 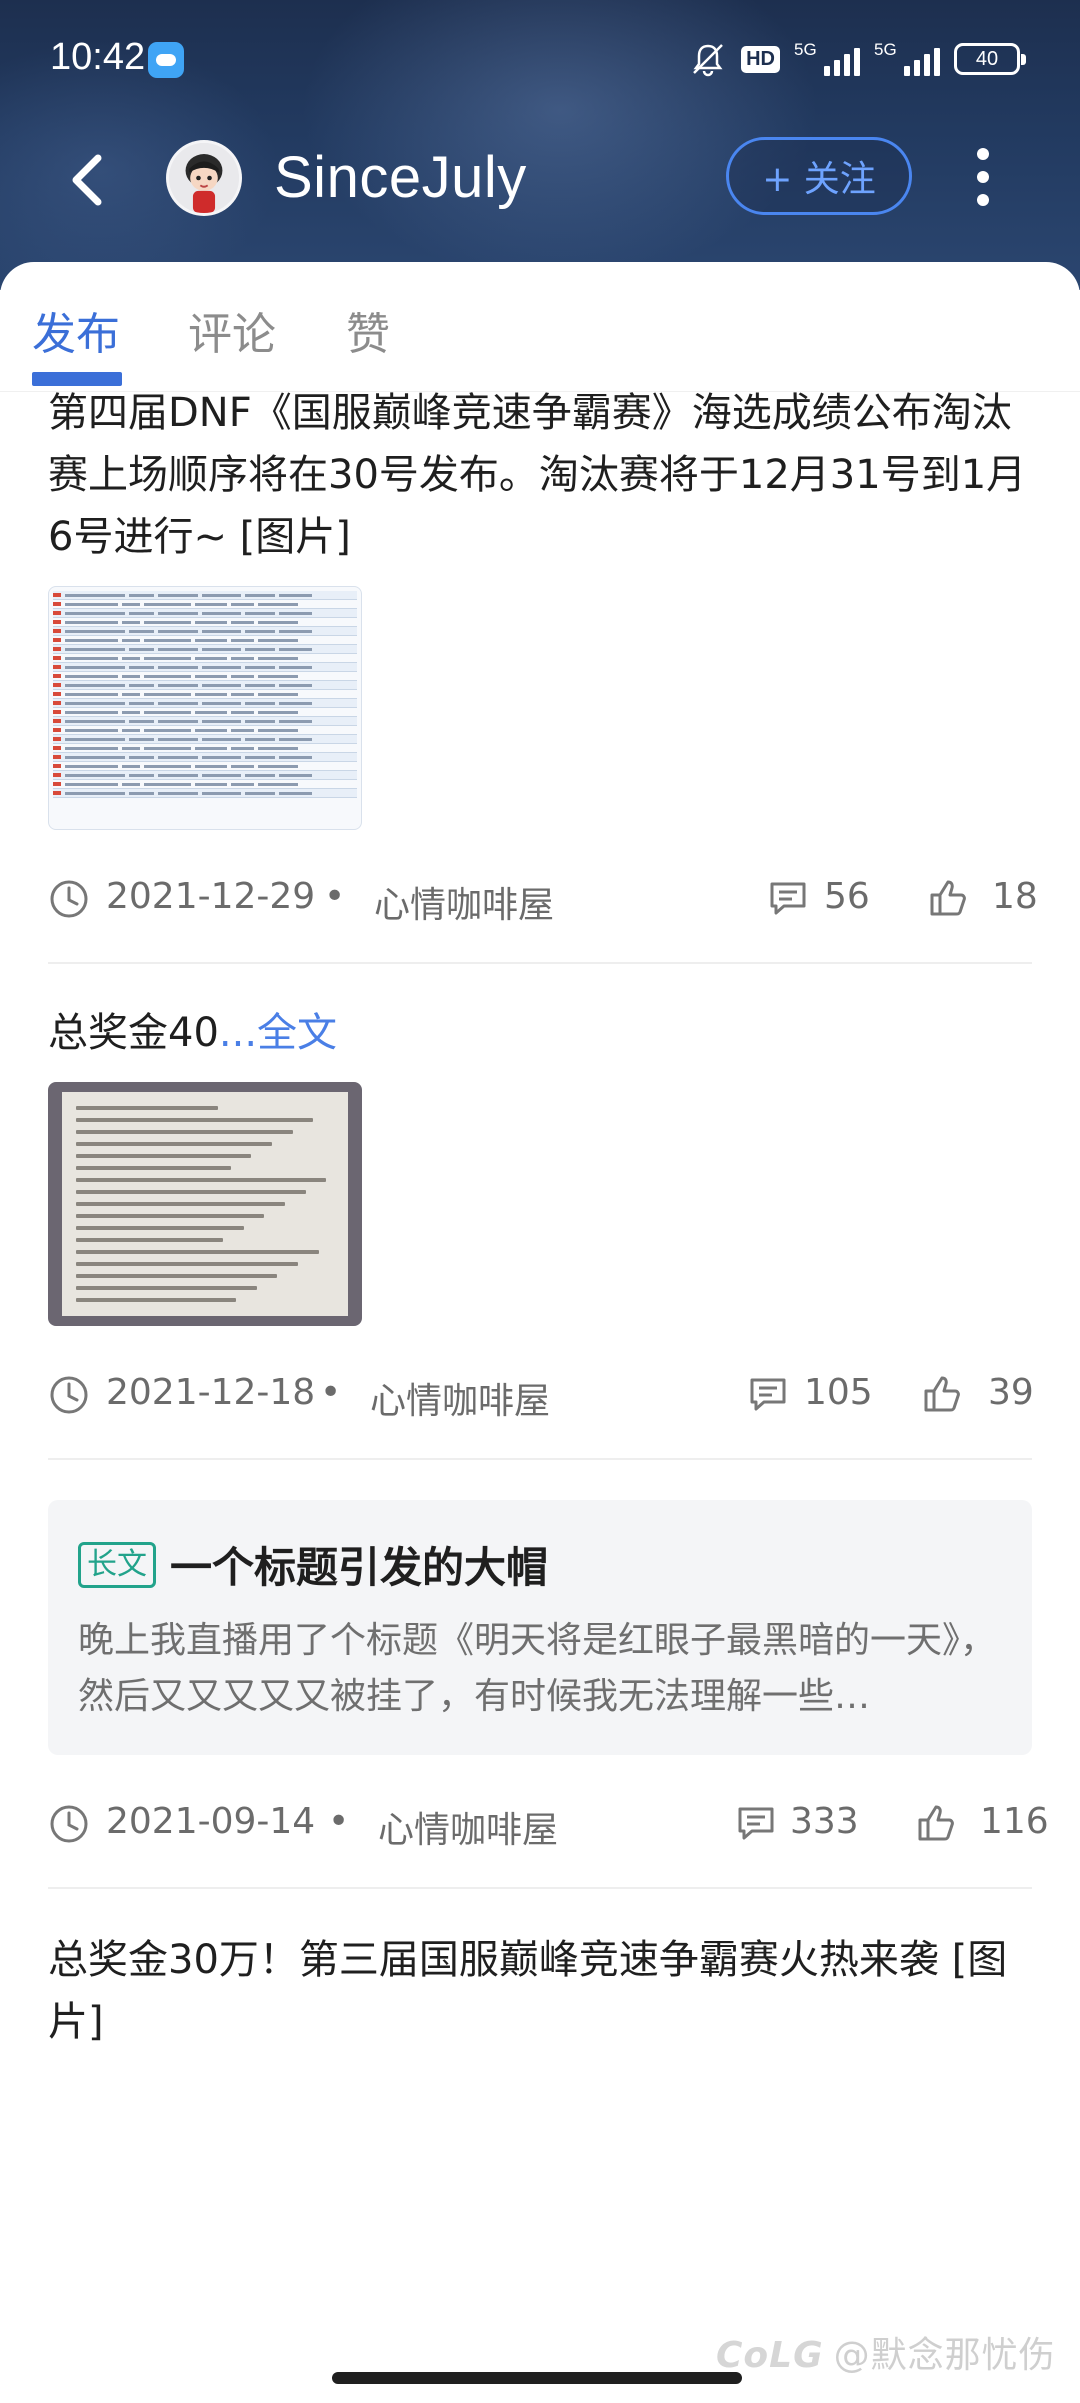 I want to click on home-indicator, so click(x=537, y=2378).